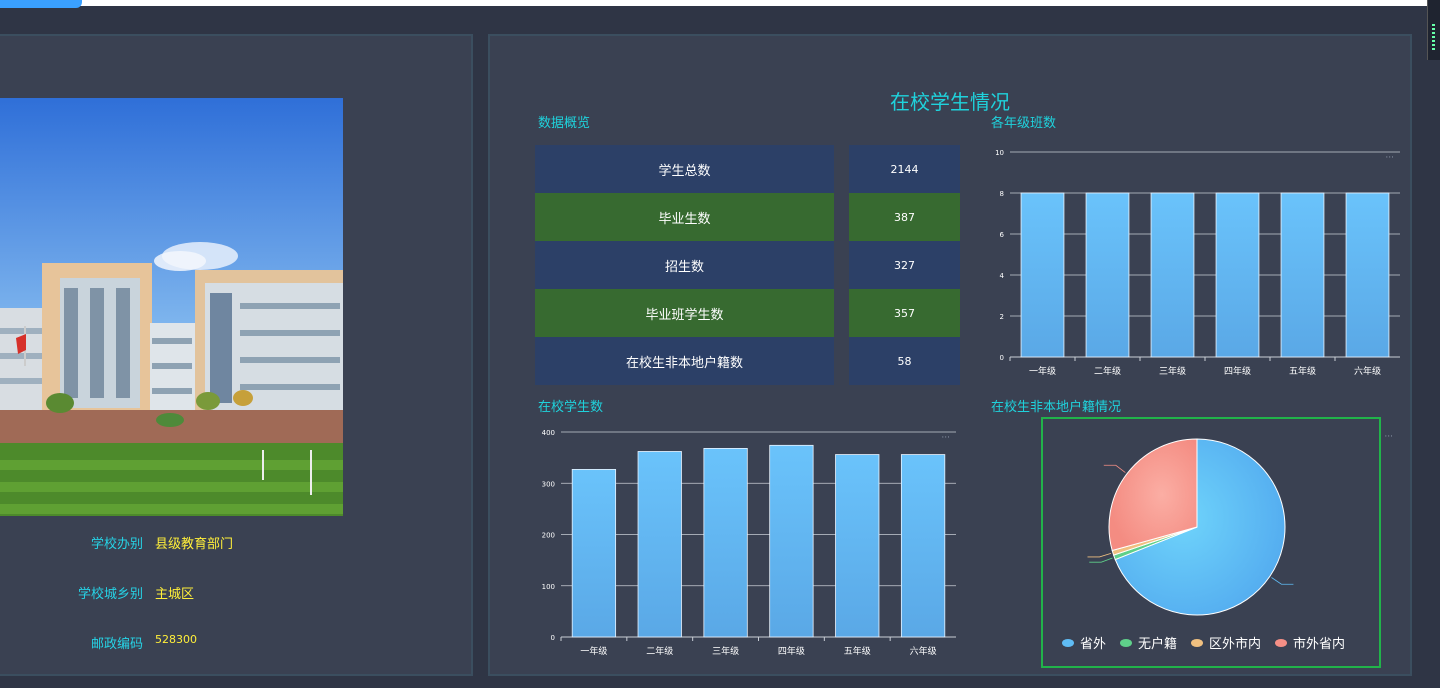 The image size is (1440, 688). Describe the element at coordinates (904, 361) in the screenshot. I see `overview-row-value: 58` at that location.